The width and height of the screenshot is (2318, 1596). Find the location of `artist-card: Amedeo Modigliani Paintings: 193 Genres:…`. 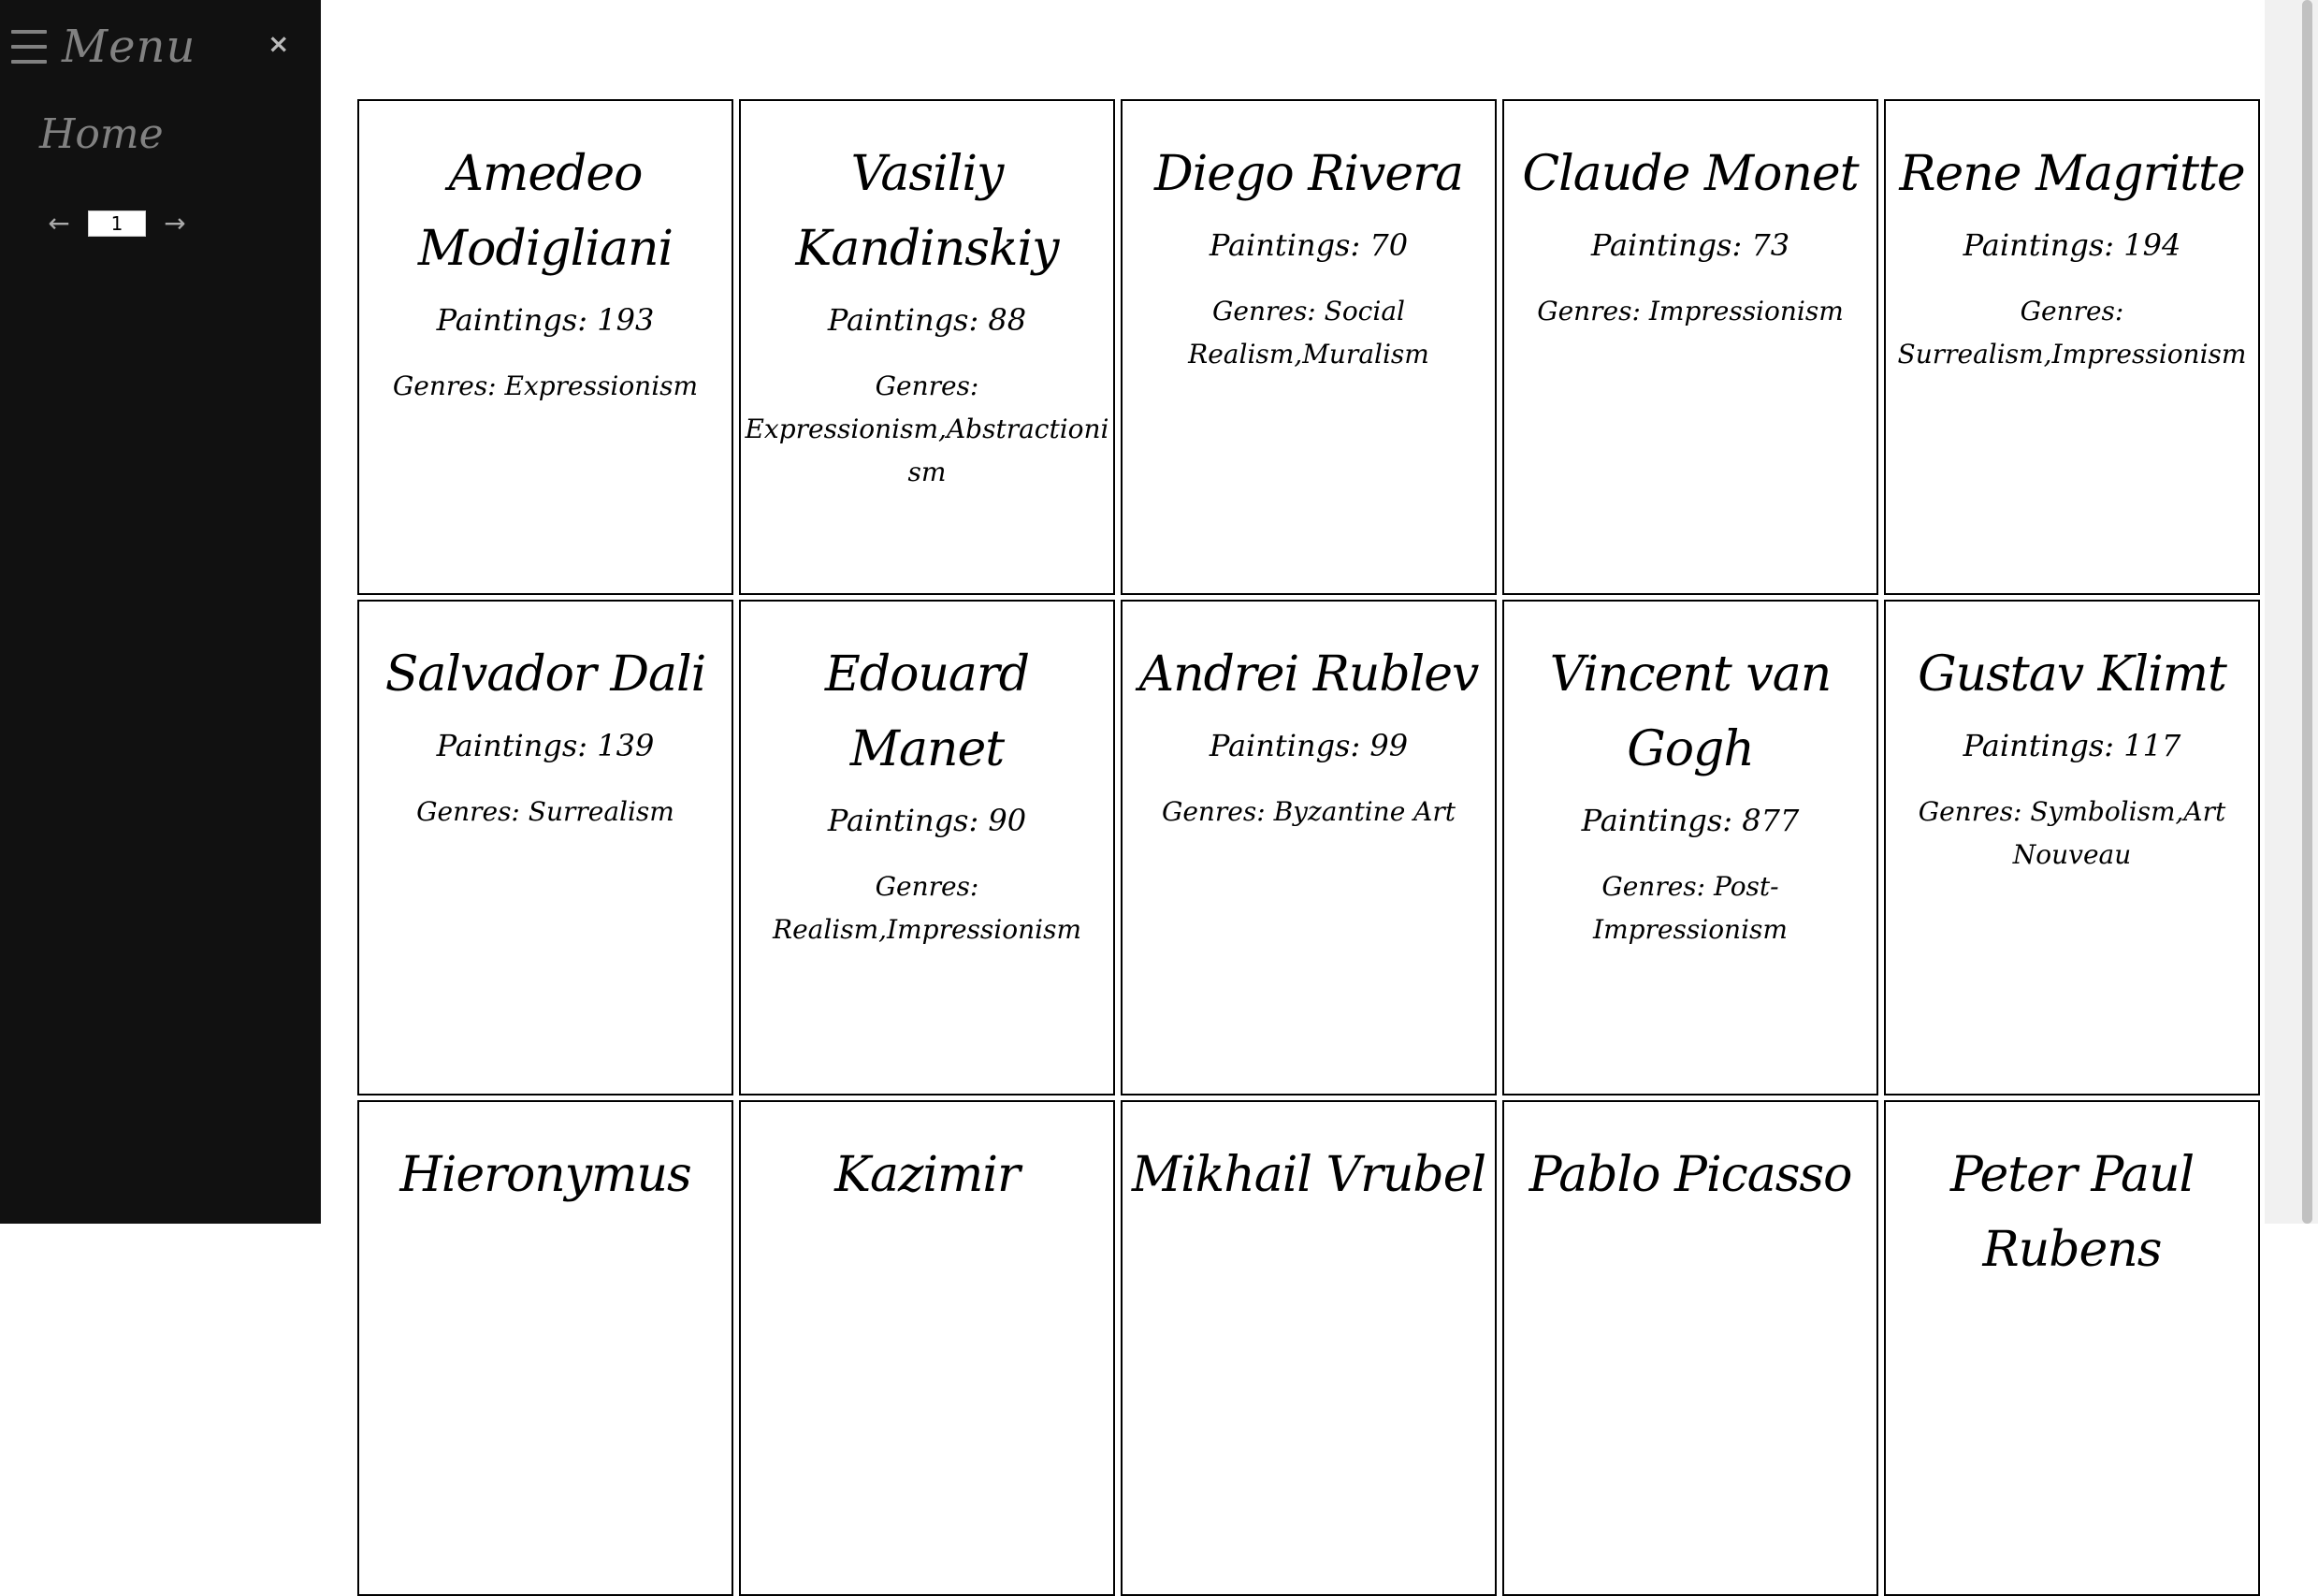

artist-card: Amedeo Modigliani Paintings: 193 Genres:… is located at coordinates (545, 347).